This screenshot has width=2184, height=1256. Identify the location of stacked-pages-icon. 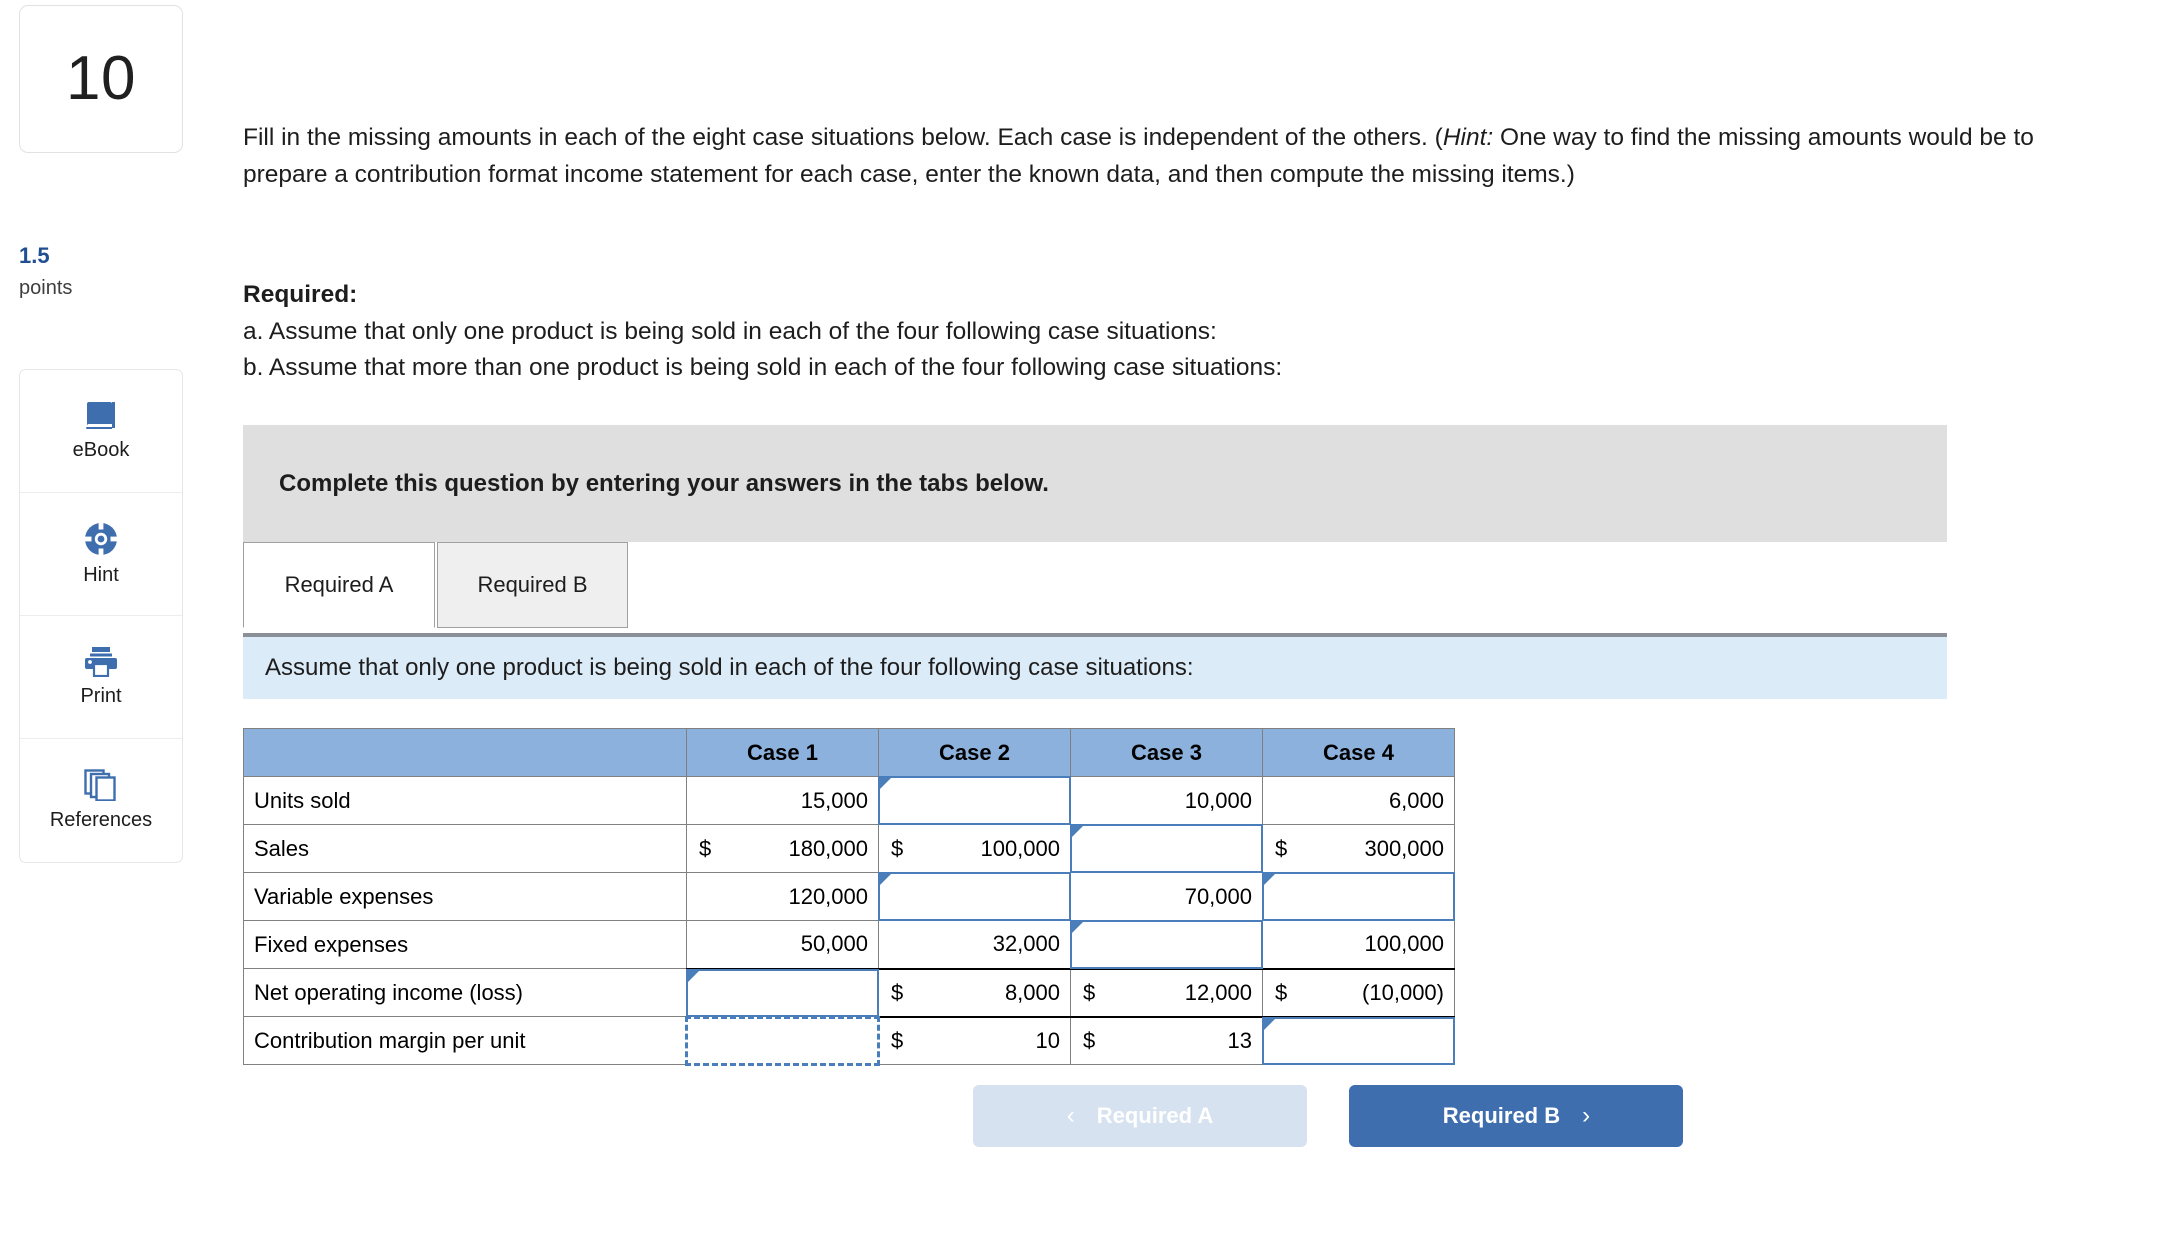
(101, 785).